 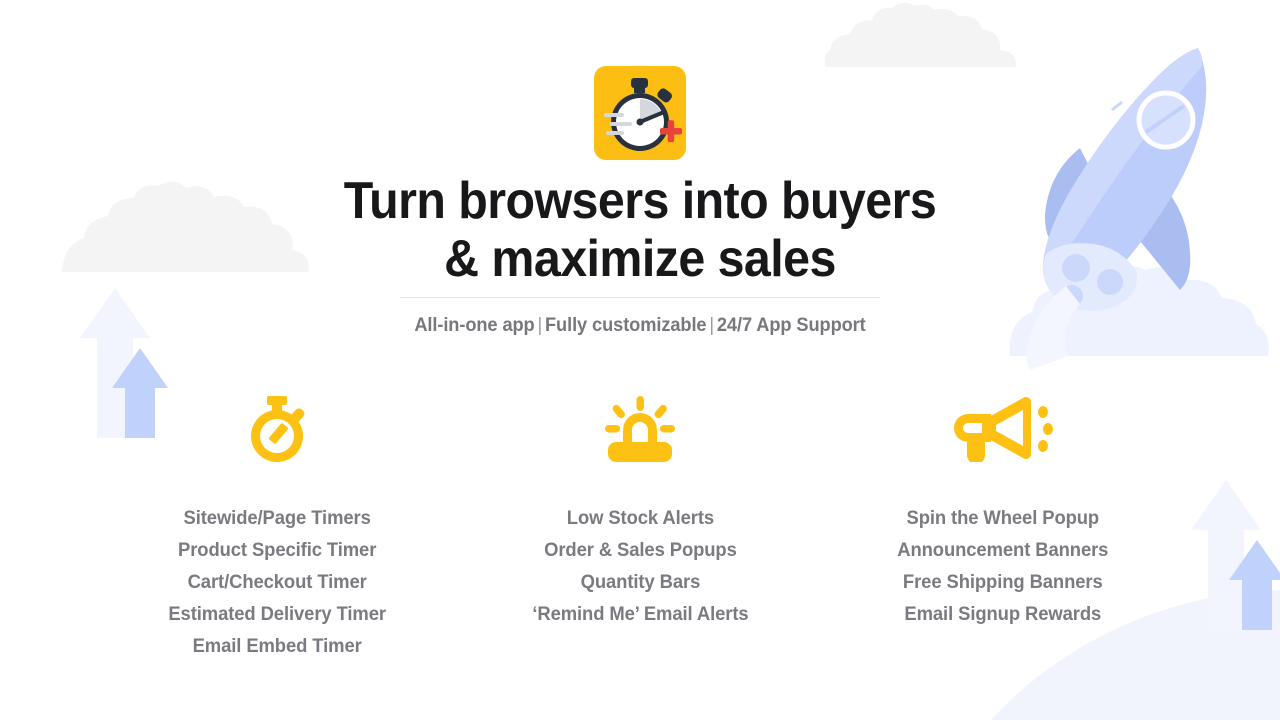 What do you see at coordinates (474, 325) in the screenshot?
I see `subtitle-part-1: All-in-one app` at bounding box center [474, 325].